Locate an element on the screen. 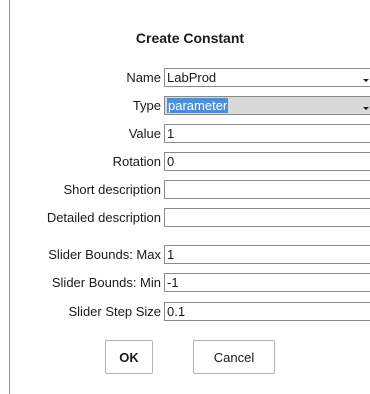  slider-max-label: Slider Bounds: Max is located at coordinates (104, 254).